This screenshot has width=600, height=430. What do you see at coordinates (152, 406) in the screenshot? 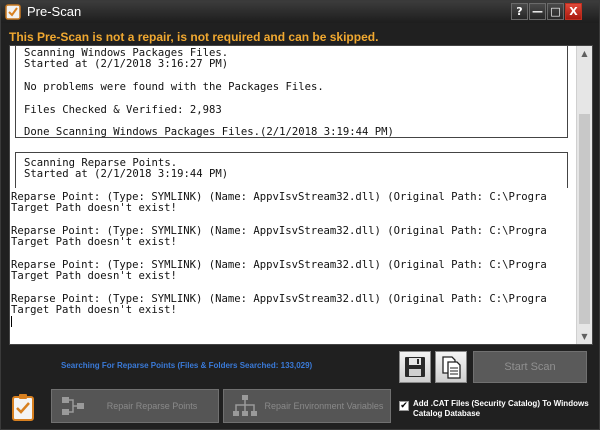
I see `repair-reparse-points-label: Repair Reparse Points` at bounding box center [152, 406].